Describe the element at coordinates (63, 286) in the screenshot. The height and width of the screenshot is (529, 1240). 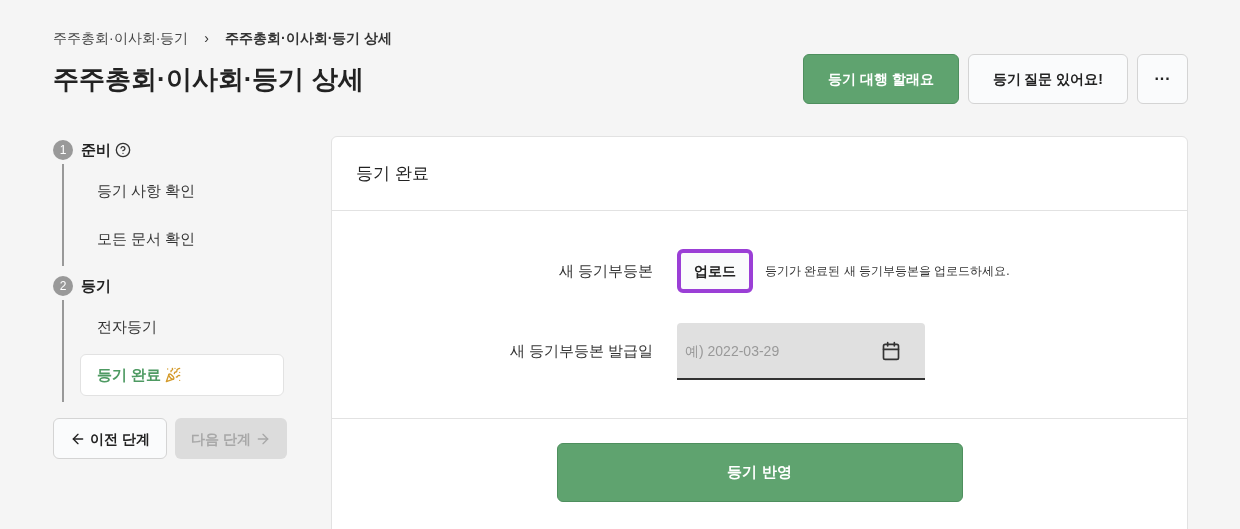
I see `step-number: 2` at that location.